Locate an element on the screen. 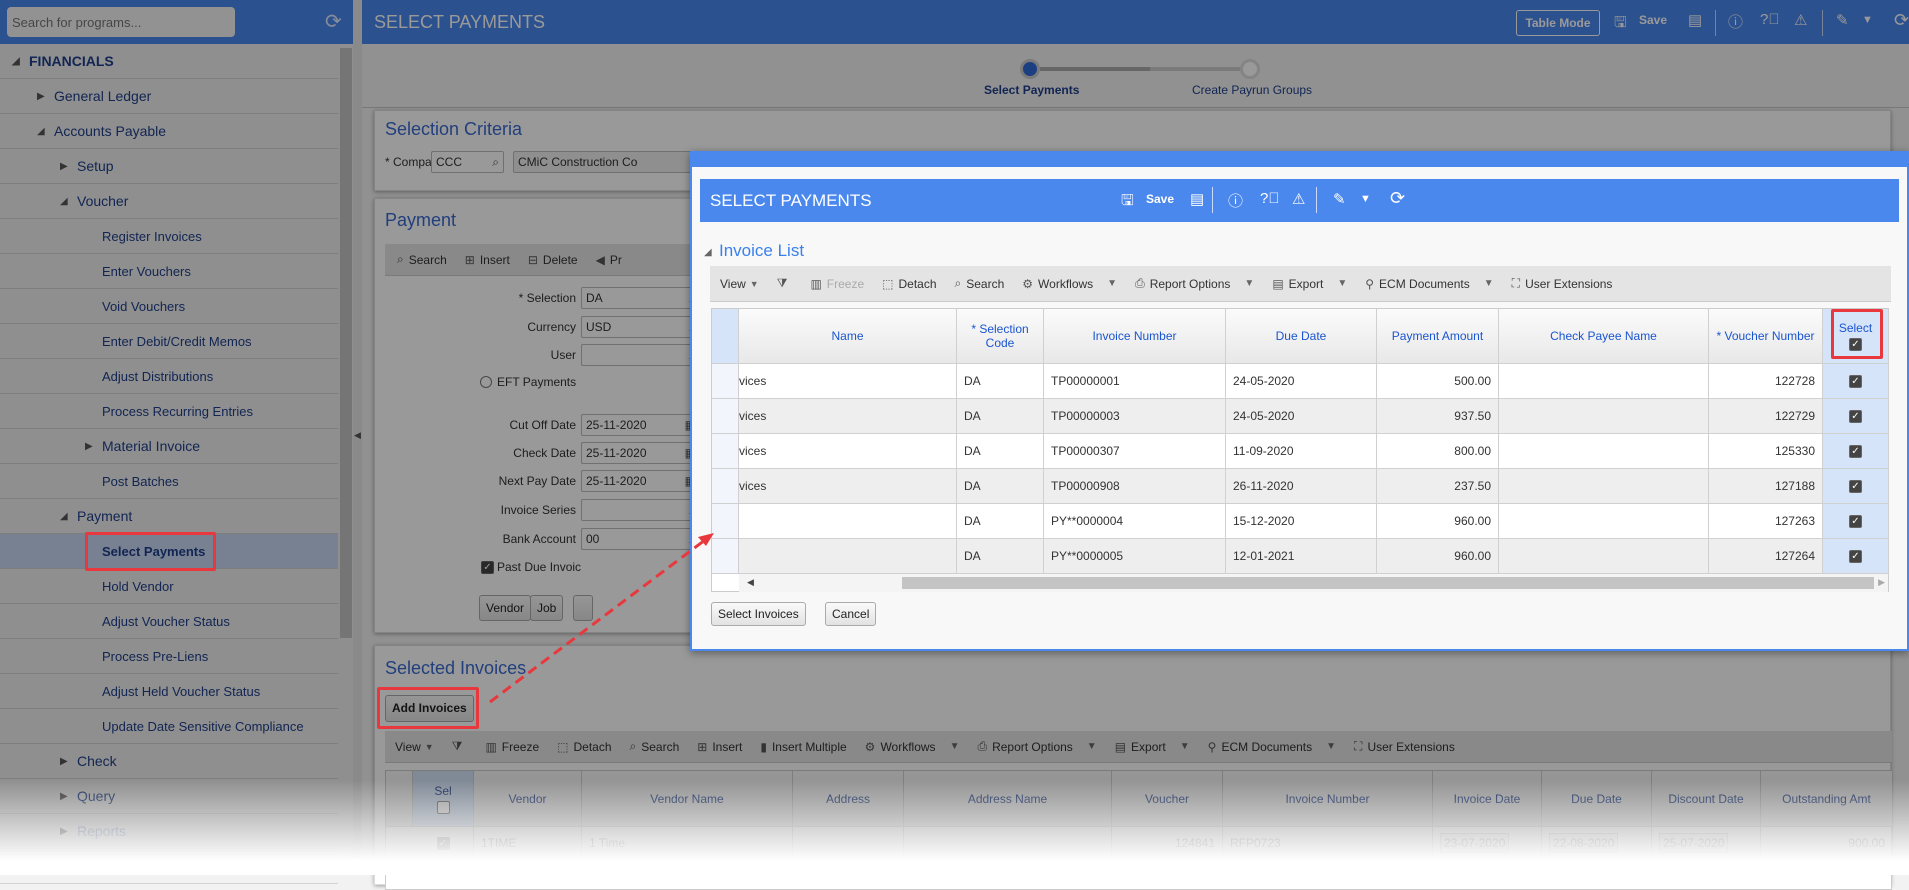 The image size is (1909, 890). annotation-arrow is located at coordinates (601, 618).